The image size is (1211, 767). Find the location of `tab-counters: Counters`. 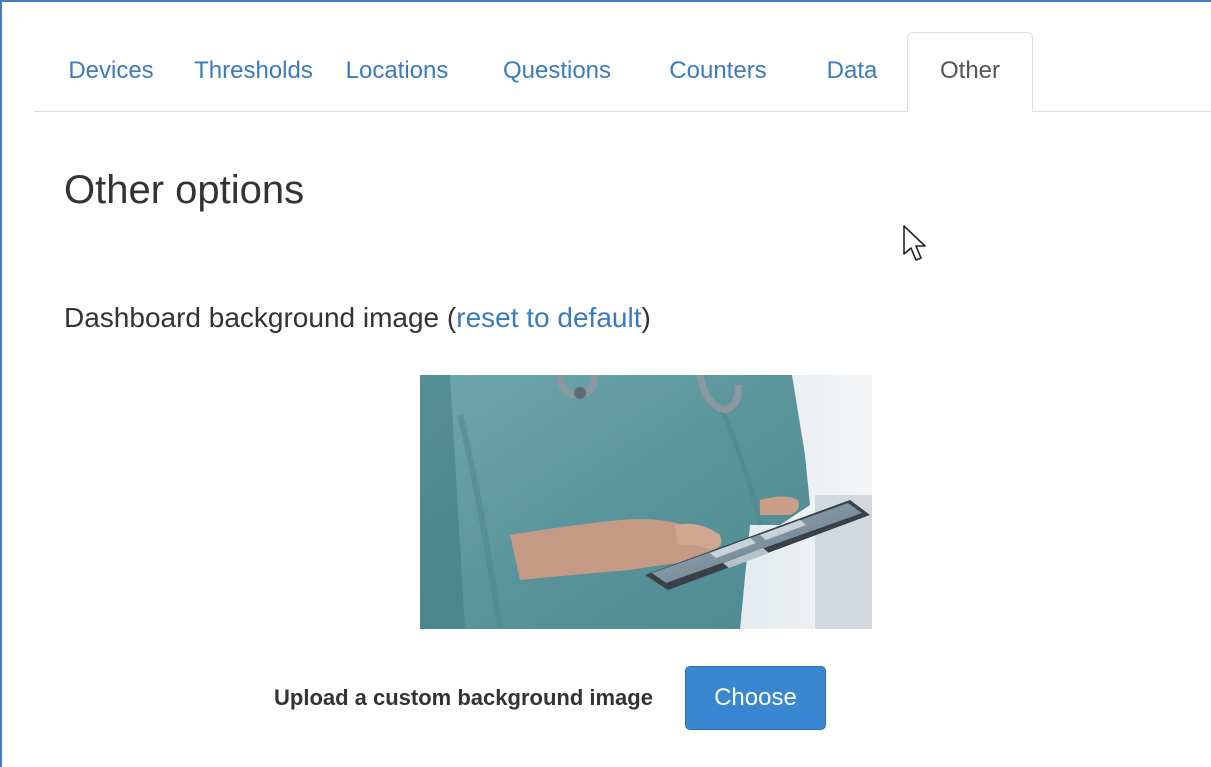

tab-counters: Counters is located at coordinates (718, 72).